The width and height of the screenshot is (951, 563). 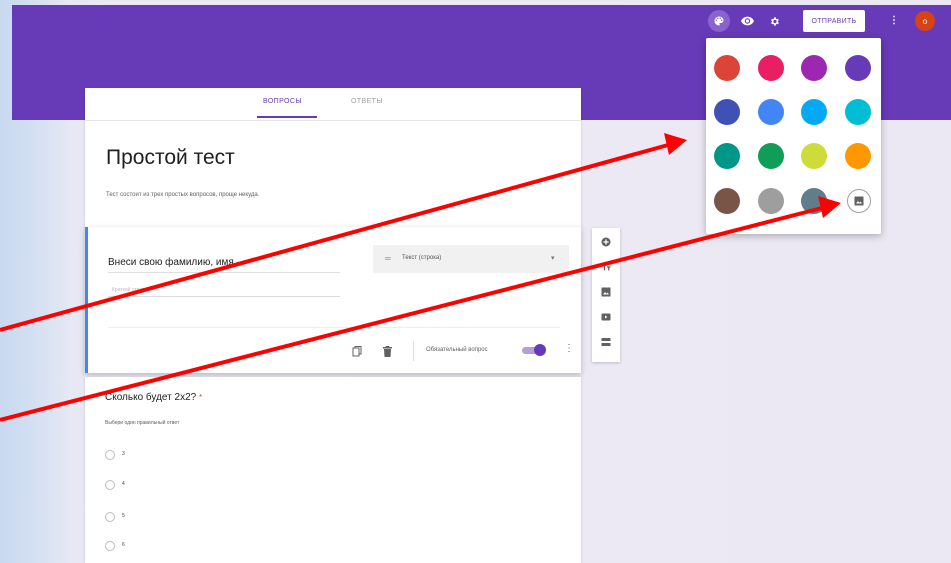 What do you see at coordinates (413, 351) in the screenshot?
I see `footer-separator` at bounding box center [413, 351].